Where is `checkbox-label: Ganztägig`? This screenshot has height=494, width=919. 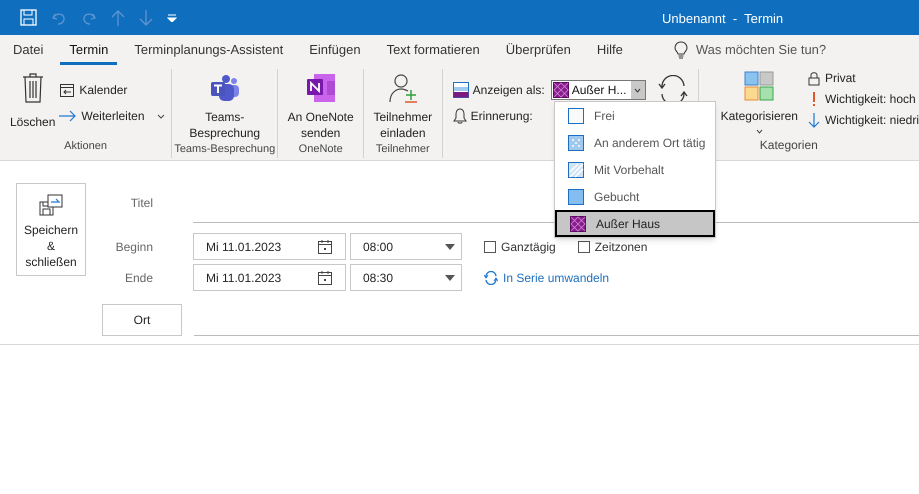
checkbox-label: Ganztägig is located at coordinates (528, 247).